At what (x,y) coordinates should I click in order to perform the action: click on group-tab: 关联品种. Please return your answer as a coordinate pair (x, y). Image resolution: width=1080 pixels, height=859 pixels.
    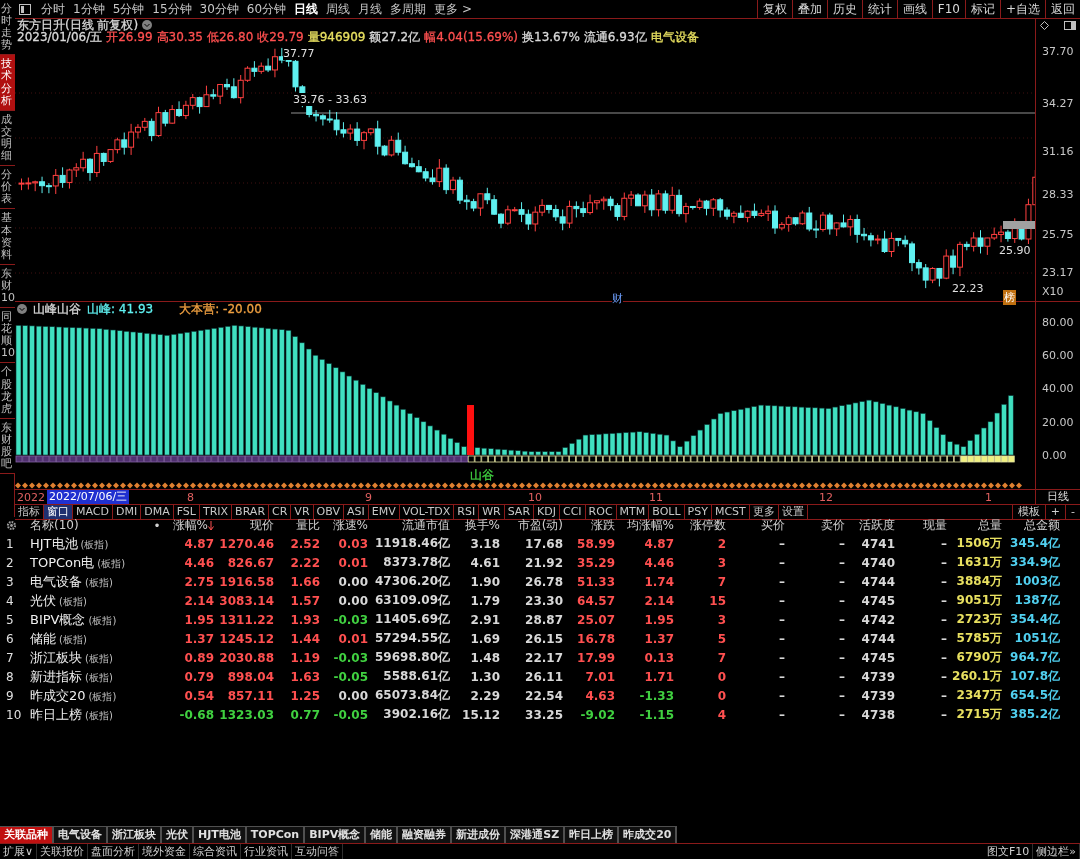
    Looking at the image, I should click on (27, 834).